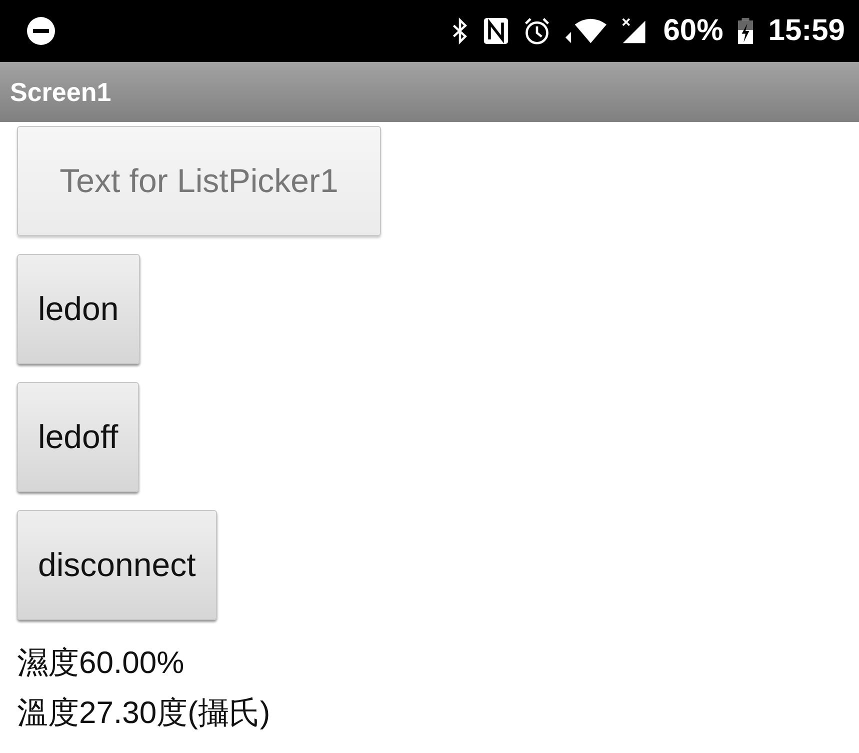 Image resolution: width=859 pixels, height=753 pixels. I want to click on list-picker-button: Text for ListPicker1, so click(199, 181).